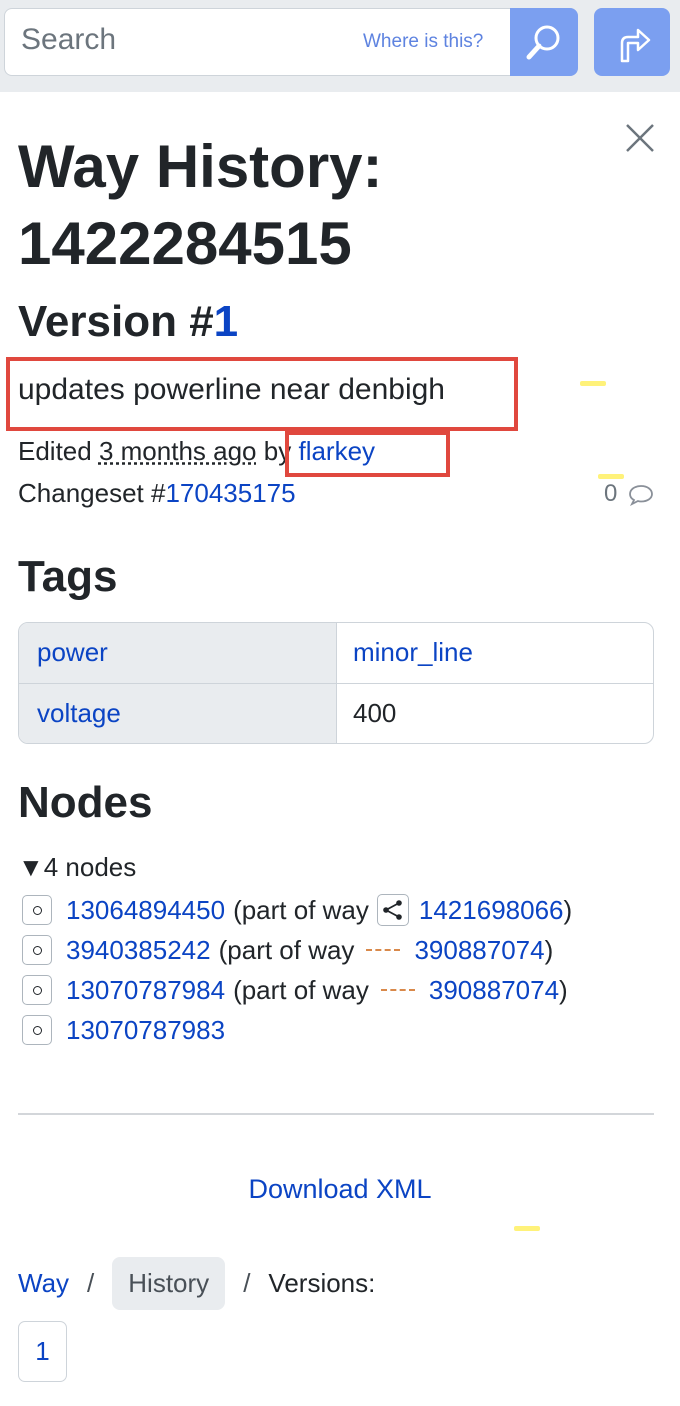 Image resolution: width=680 pixels, height=1406 pixels. I want to click on node-link: 13070787983, so click(145, 1030).